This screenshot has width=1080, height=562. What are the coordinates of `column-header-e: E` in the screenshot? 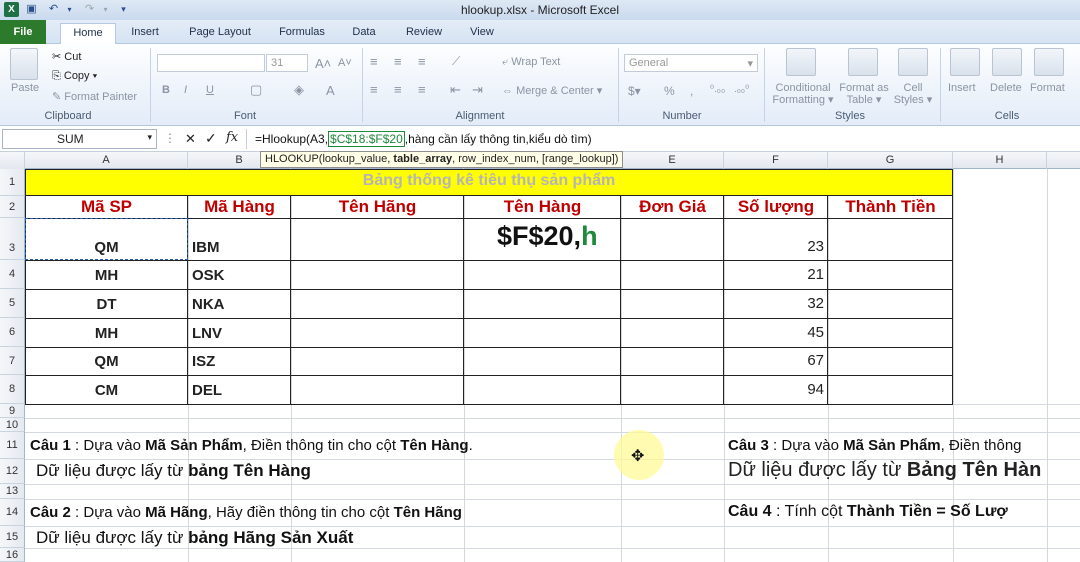 It's located at (672, 160).